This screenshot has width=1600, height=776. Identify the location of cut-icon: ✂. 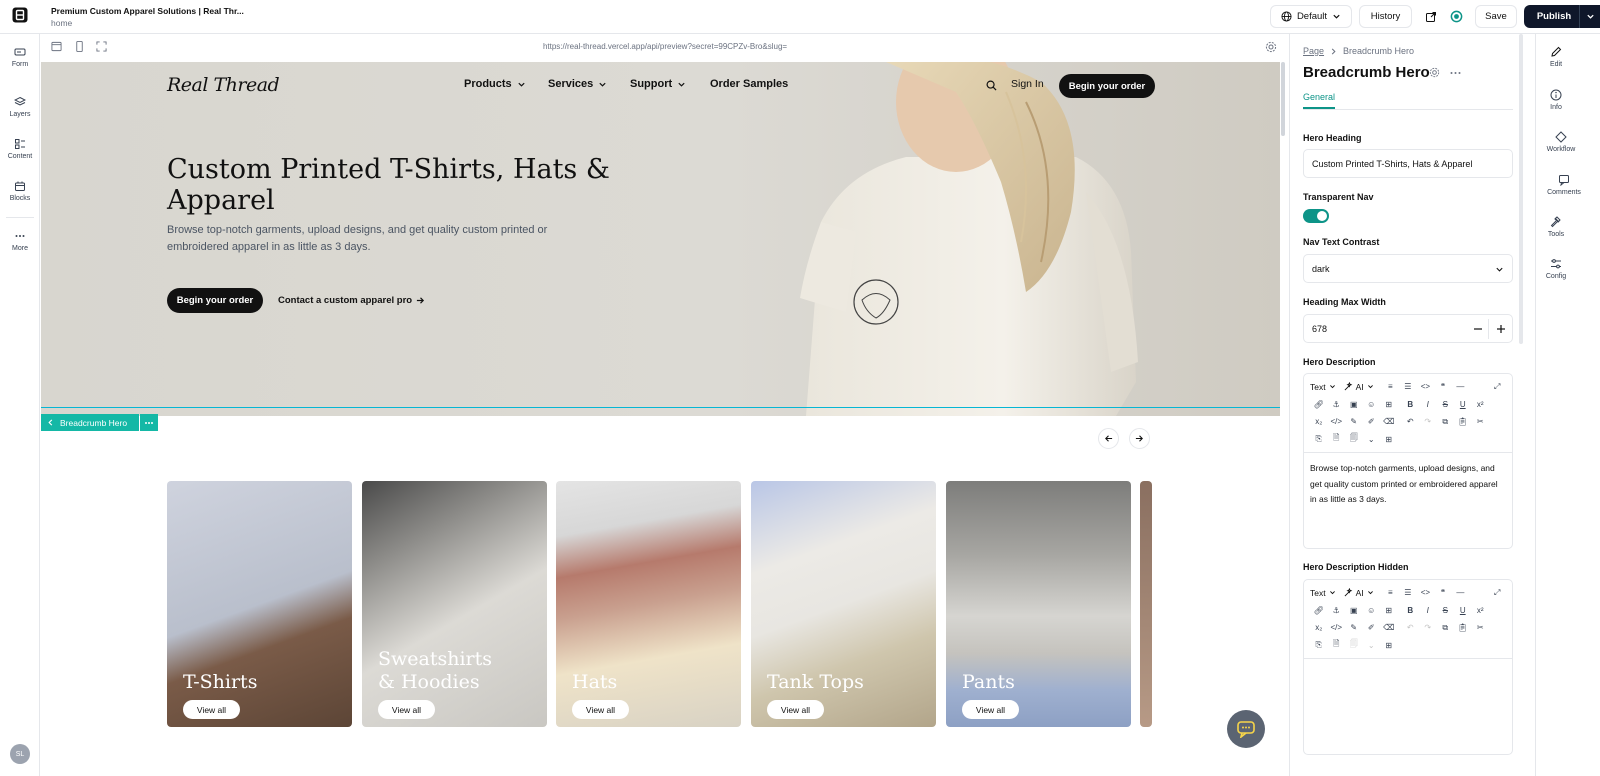
(1481, 421).